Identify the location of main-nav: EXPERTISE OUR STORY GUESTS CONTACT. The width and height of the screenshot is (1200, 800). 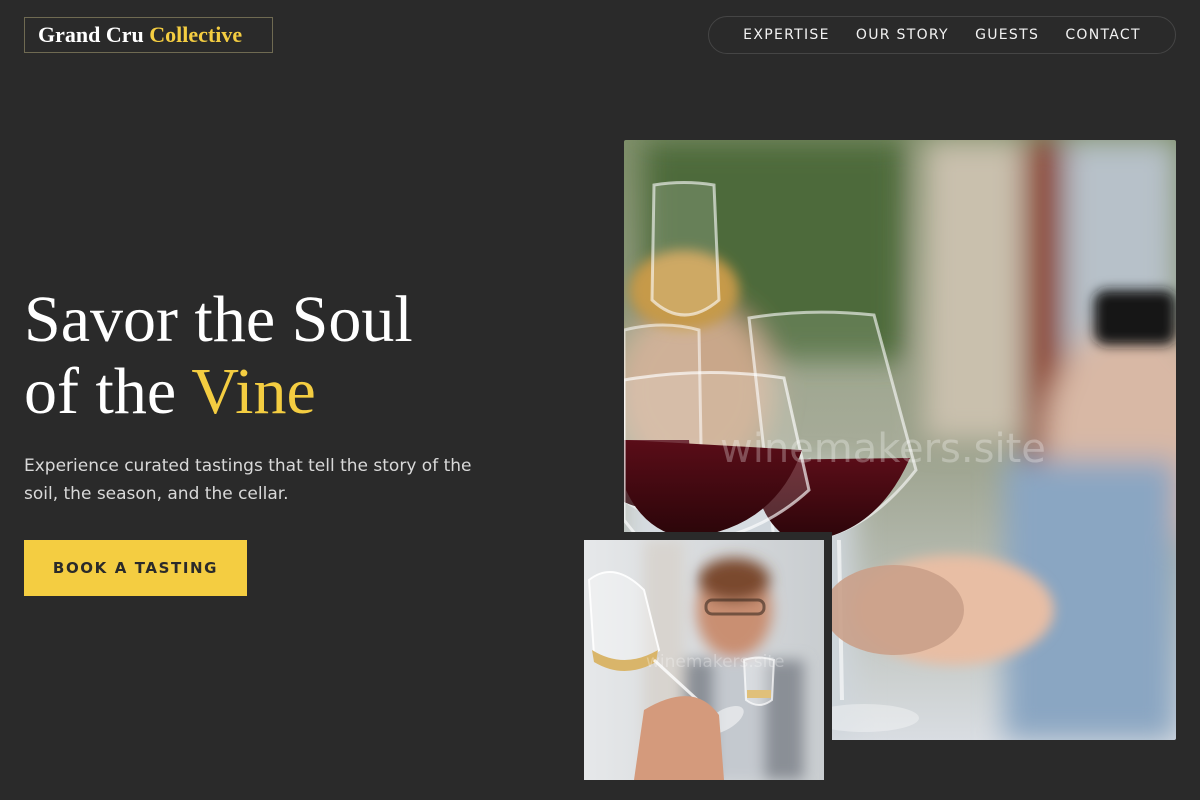
(942, 35).